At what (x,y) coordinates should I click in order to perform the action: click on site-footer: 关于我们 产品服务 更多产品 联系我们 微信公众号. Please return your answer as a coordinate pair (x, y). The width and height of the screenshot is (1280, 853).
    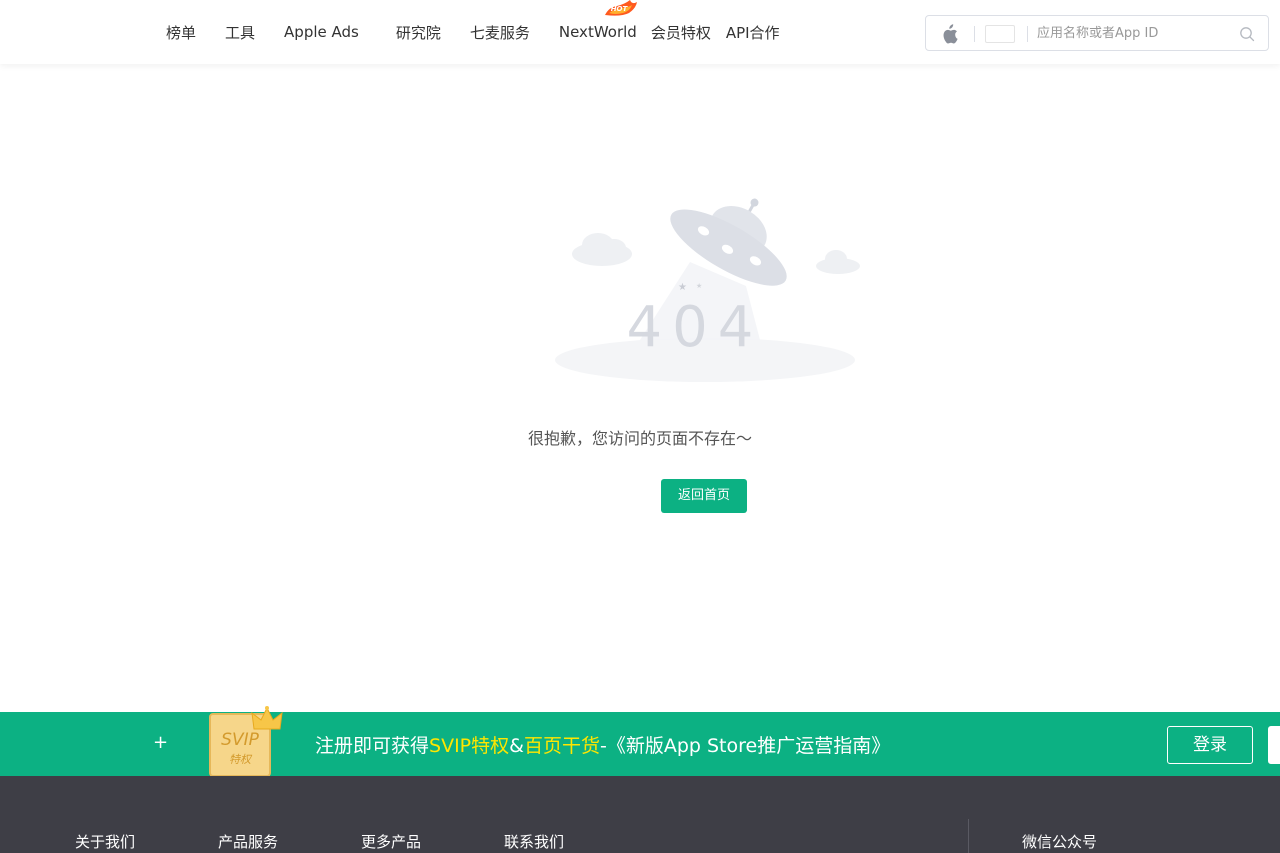
    Looking at the image, I should click on (640, 814).